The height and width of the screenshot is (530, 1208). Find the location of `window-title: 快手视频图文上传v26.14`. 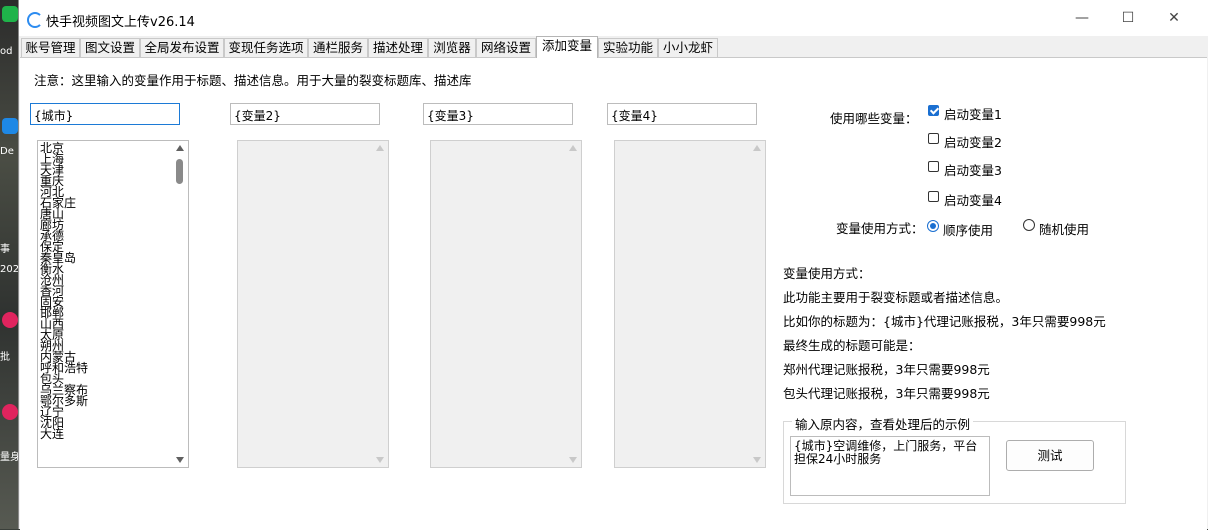

window-title: 快手视频图文上传v26.14 is located at coordinates (120, 22).